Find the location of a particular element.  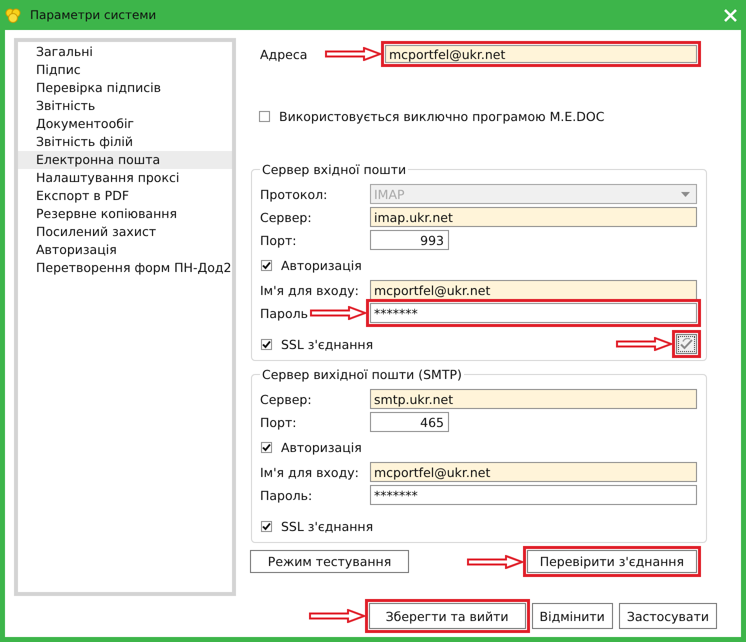

sidebar-item: Загальні is located at coordinates (125, 52).